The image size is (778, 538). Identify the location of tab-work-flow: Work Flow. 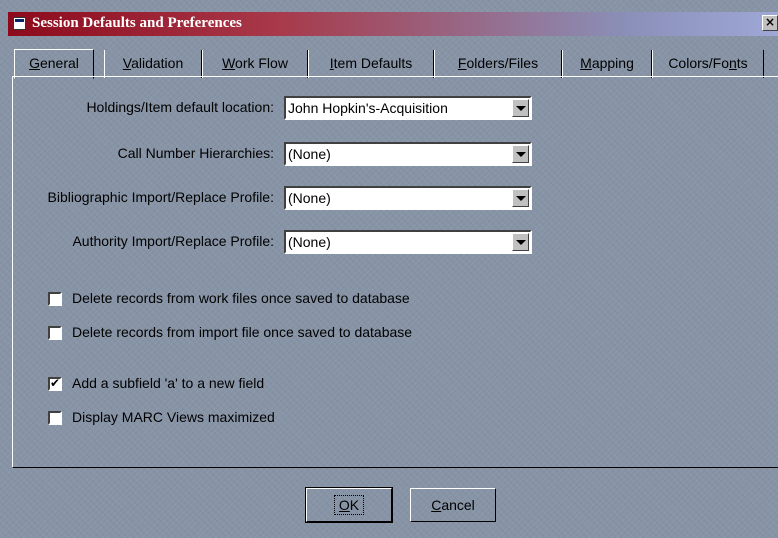
(255, 64).